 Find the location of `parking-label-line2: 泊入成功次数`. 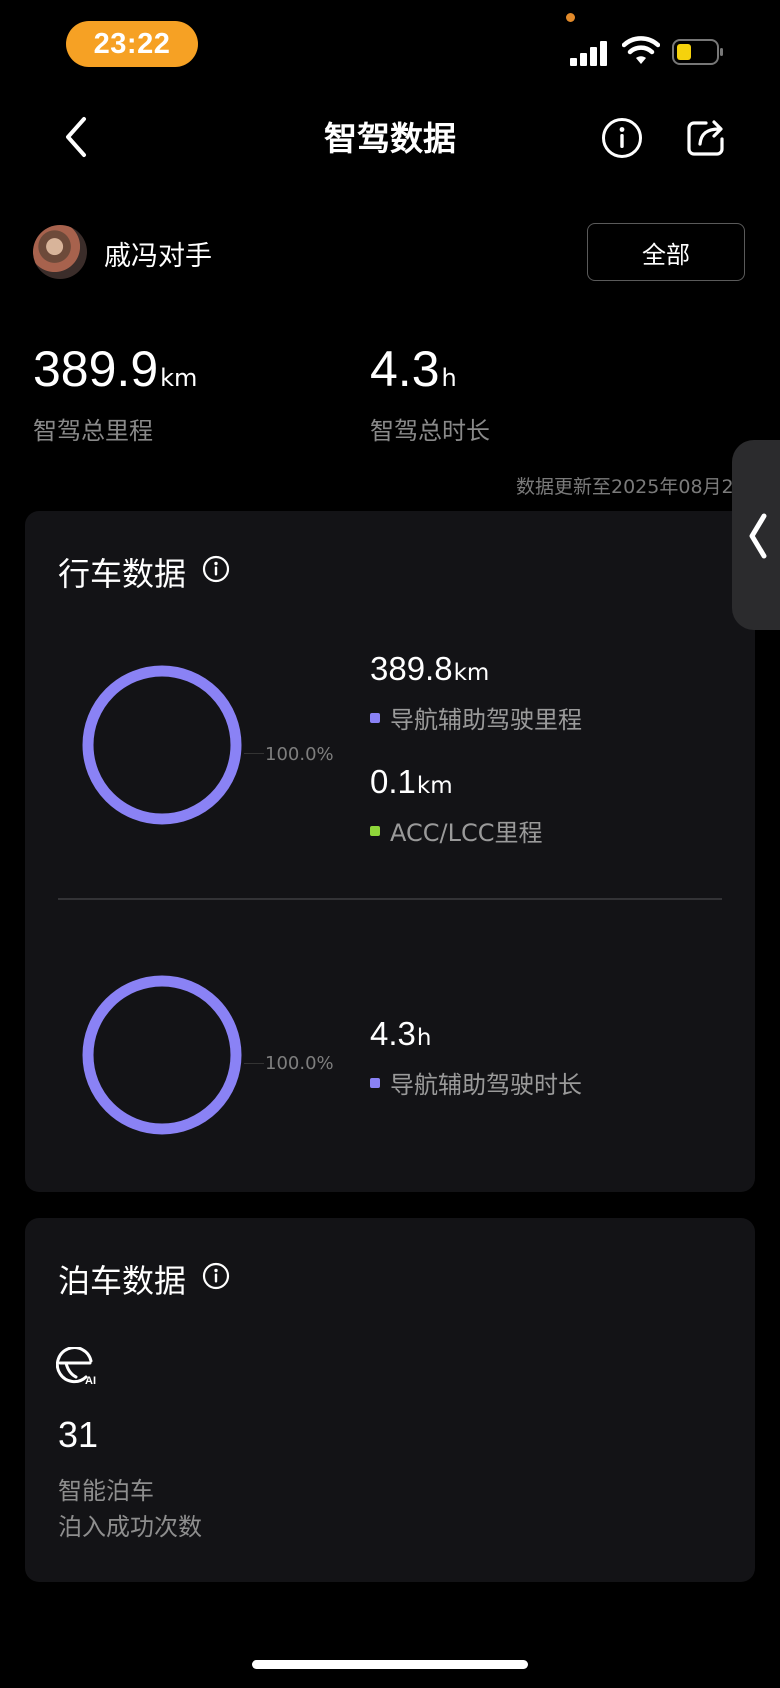

parking-label-line2: 泊入成功次数 is located at coordinates (130, 1527).